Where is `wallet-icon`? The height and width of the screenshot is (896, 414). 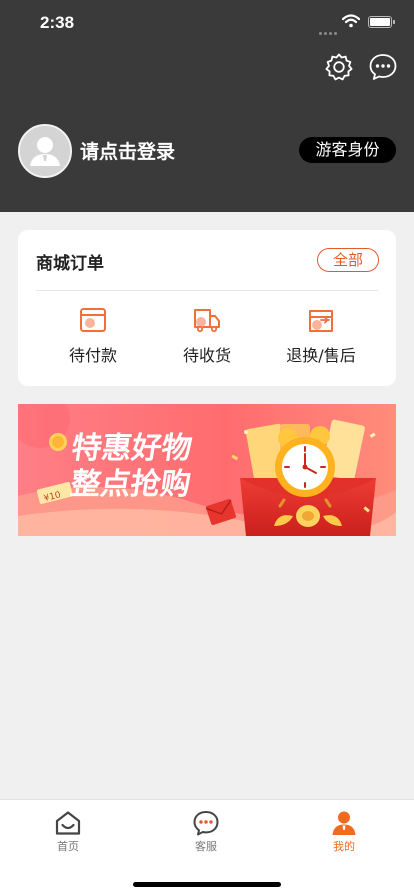
wallet-icon is located at coordinates (93, 320).